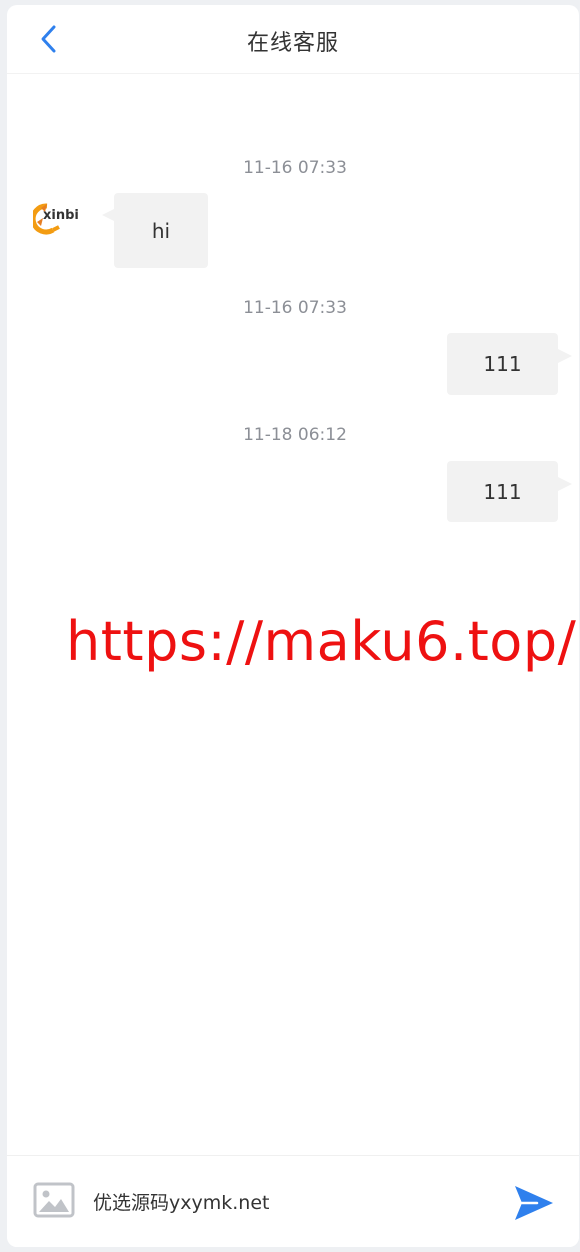 This screenshot has width=580, height=1252. I want to click on message-input, so click(293, 1201).